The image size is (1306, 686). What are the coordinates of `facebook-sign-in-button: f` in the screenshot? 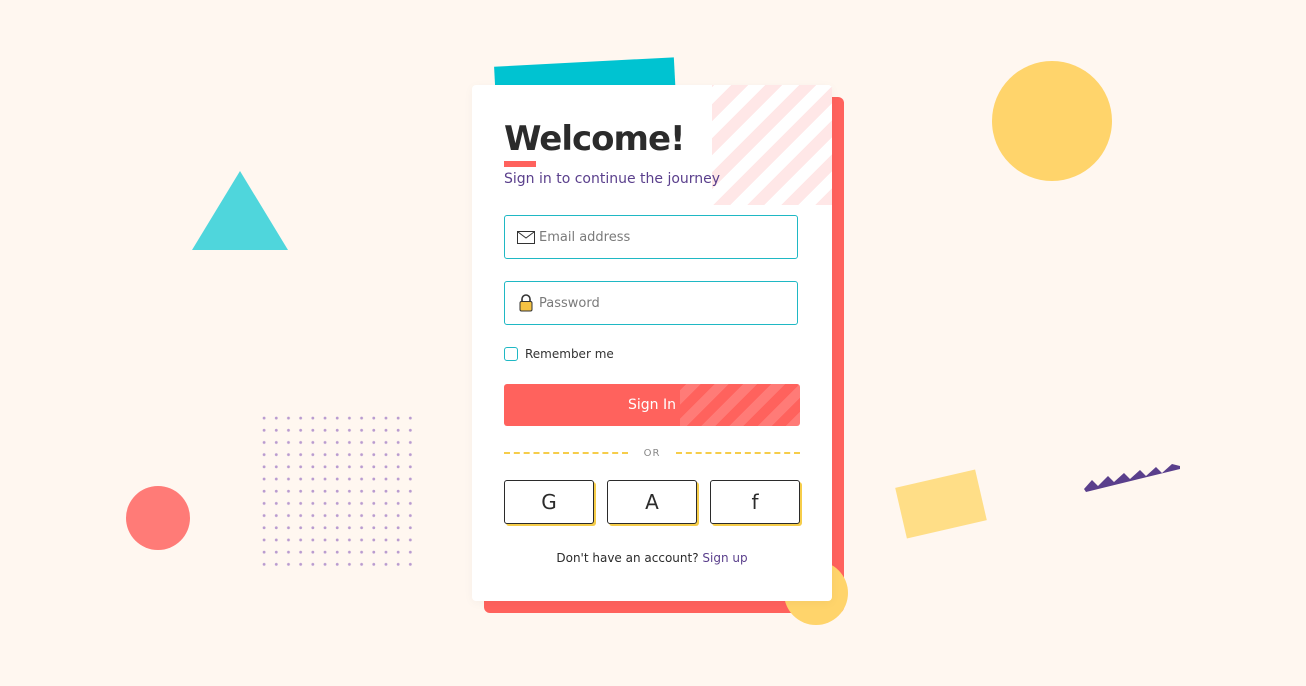 It's located at (755, 502).